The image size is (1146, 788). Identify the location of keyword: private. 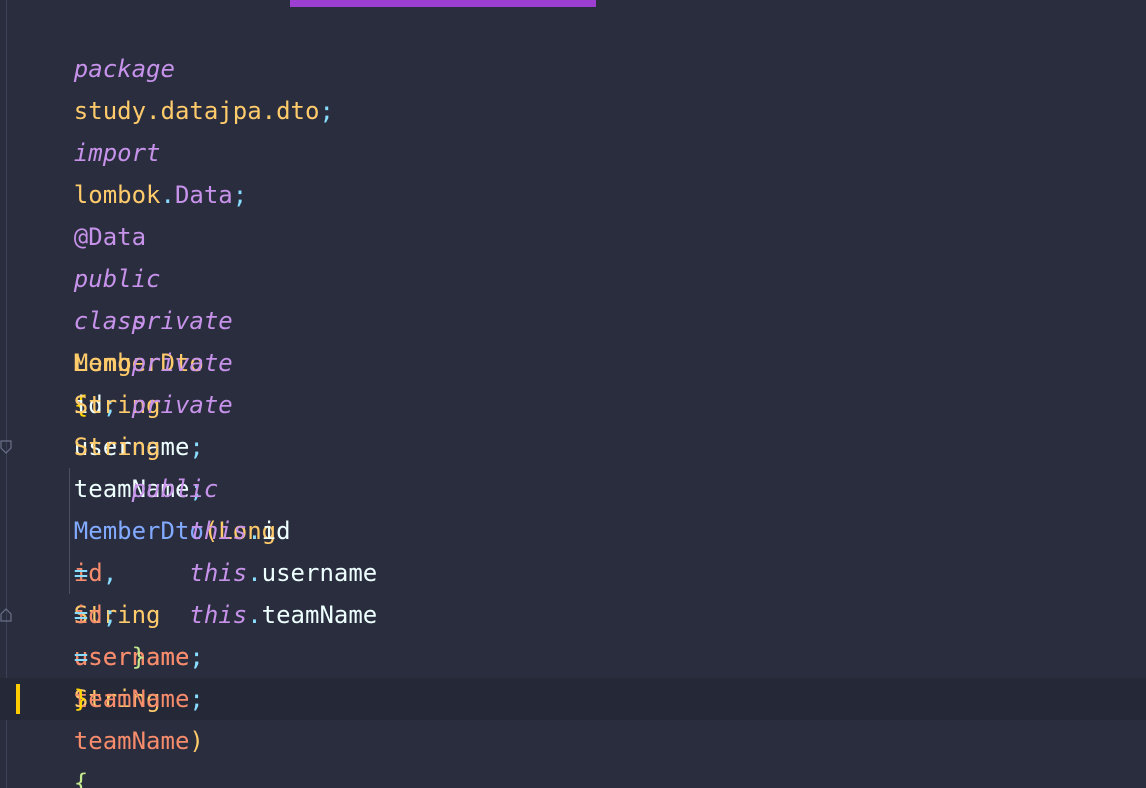
(182, 405).